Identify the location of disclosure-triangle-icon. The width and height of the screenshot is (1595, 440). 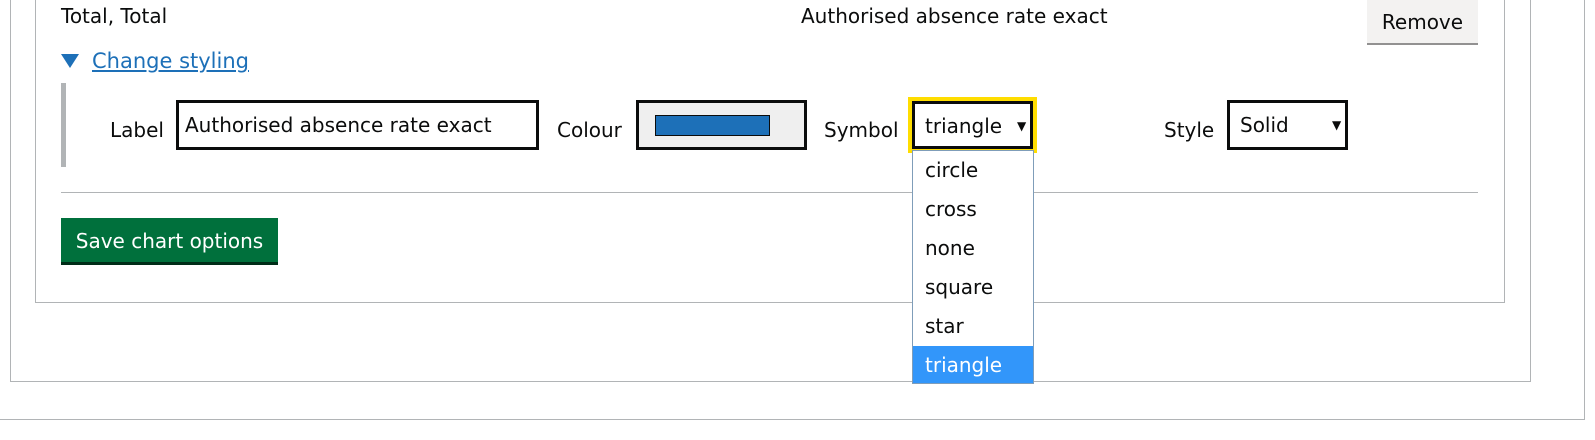
(70, 61).